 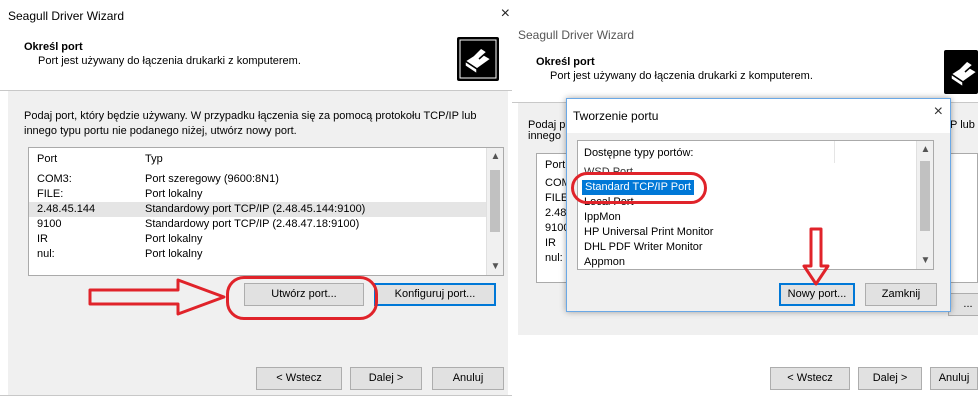 I want to click on list-item: IppMon, so click(x=602, y=217).